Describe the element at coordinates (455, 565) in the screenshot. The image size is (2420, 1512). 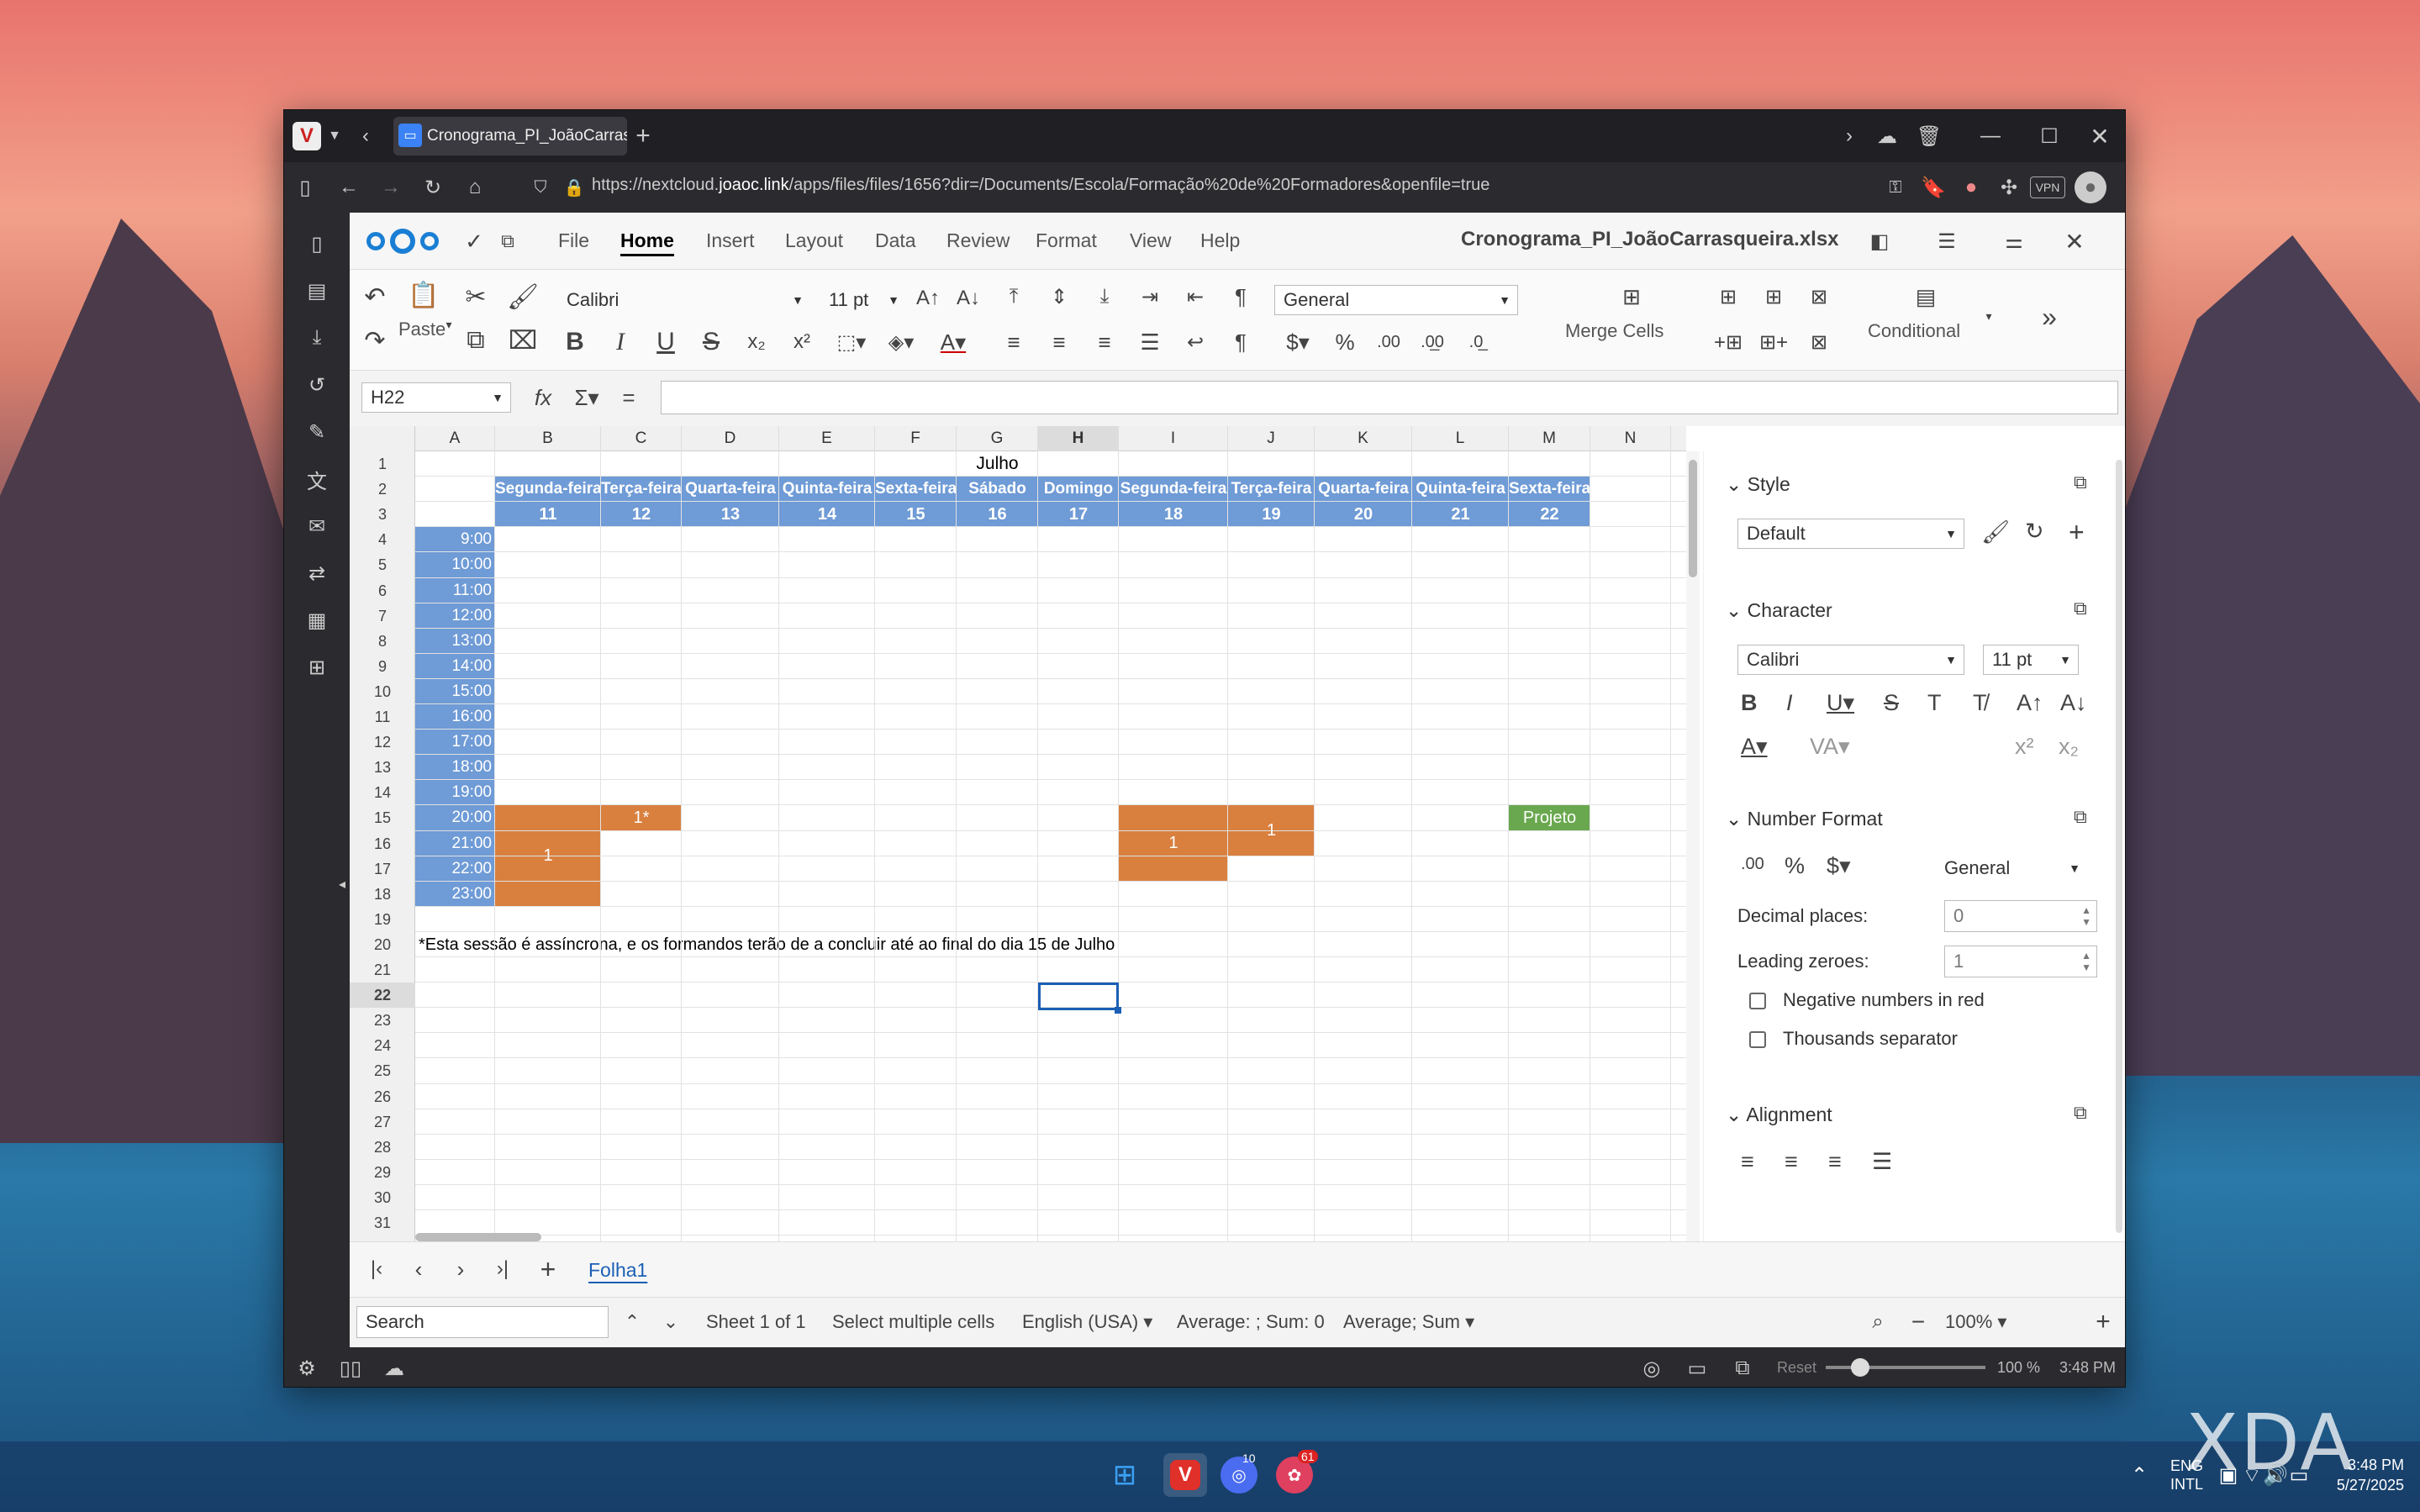
I see `time-label: 10:00` at that location.